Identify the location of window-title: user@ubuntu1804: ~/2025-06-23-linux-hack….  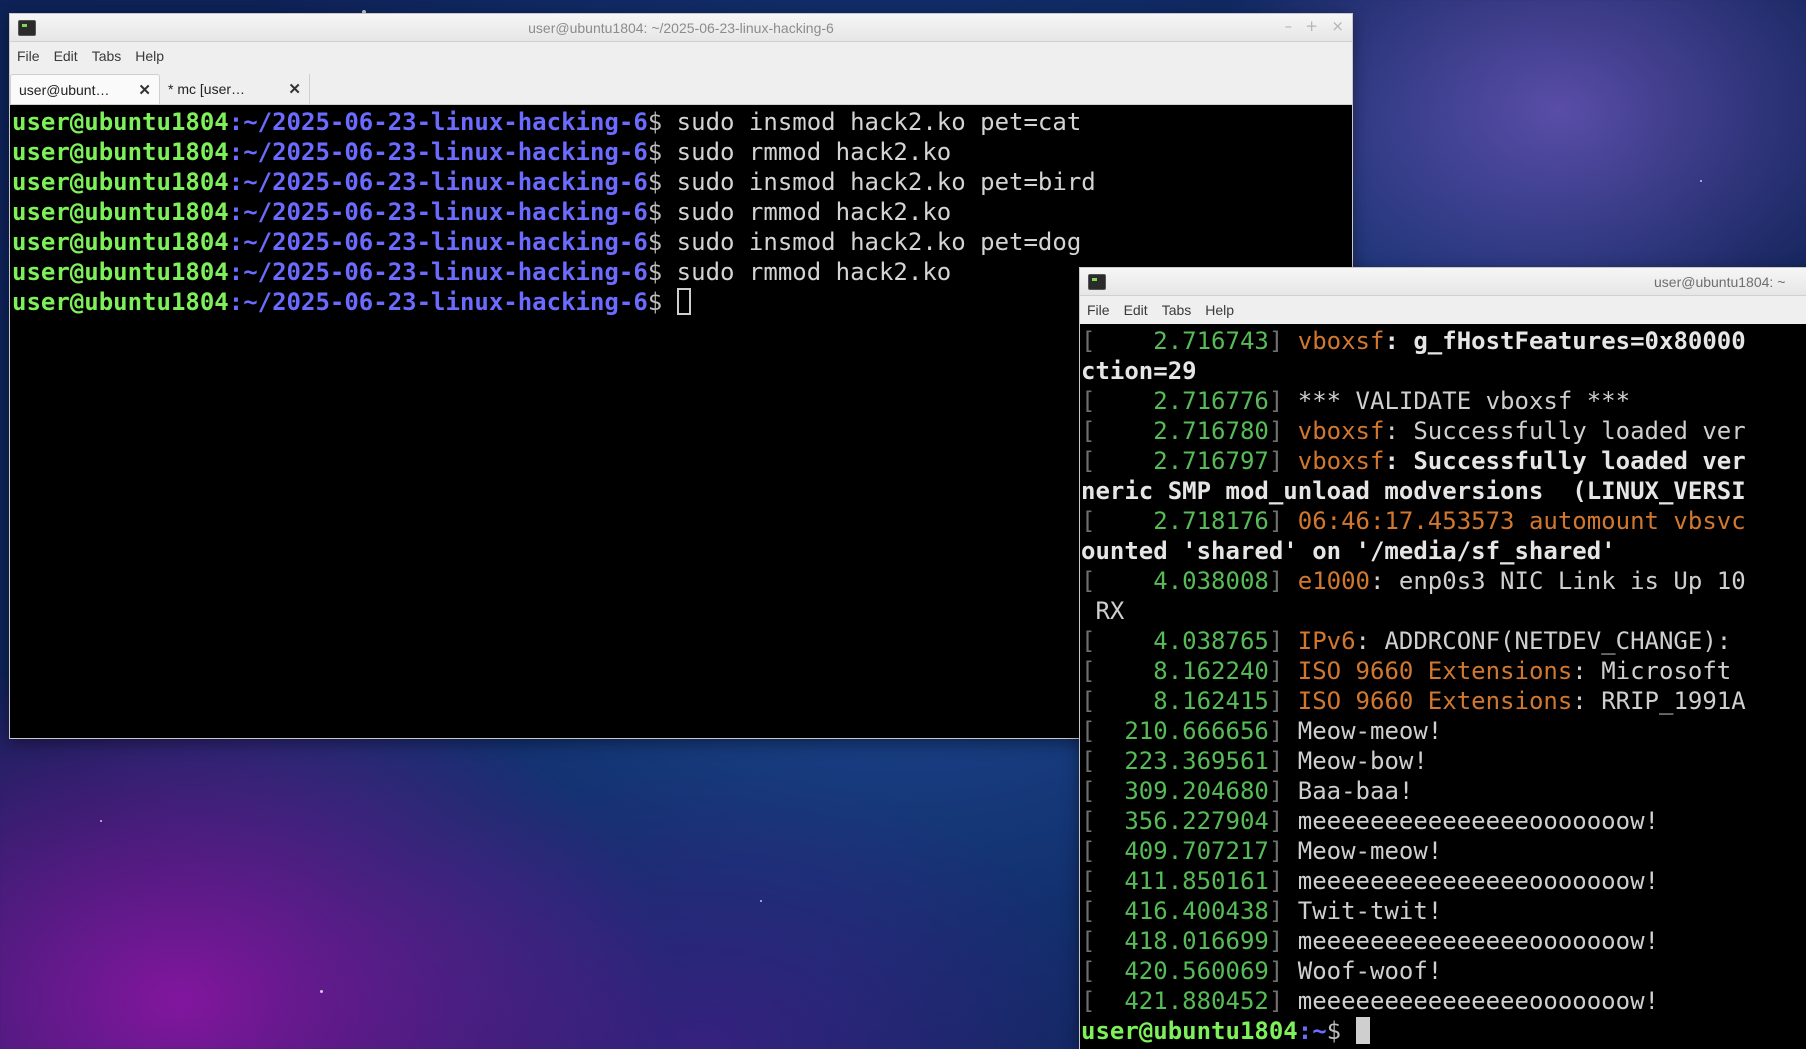
(681, 27).